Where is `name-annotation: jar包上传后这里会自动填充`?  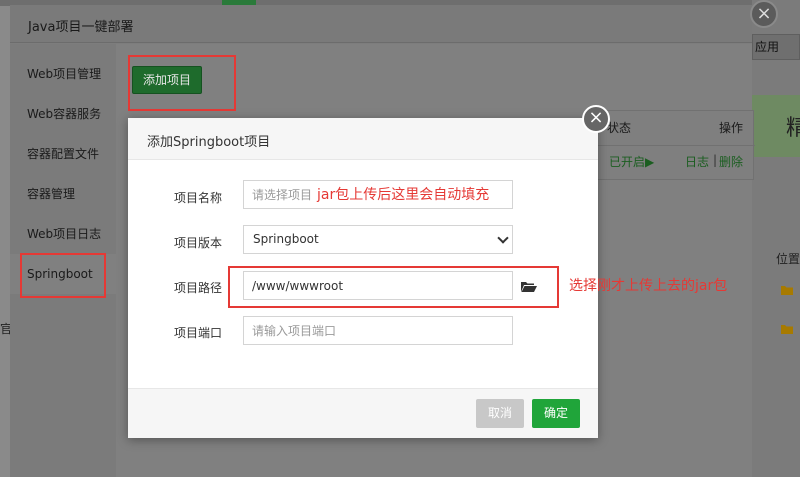 name-annotation: jar包上传后这里会自动填充 is located at coordinates (403, 195).